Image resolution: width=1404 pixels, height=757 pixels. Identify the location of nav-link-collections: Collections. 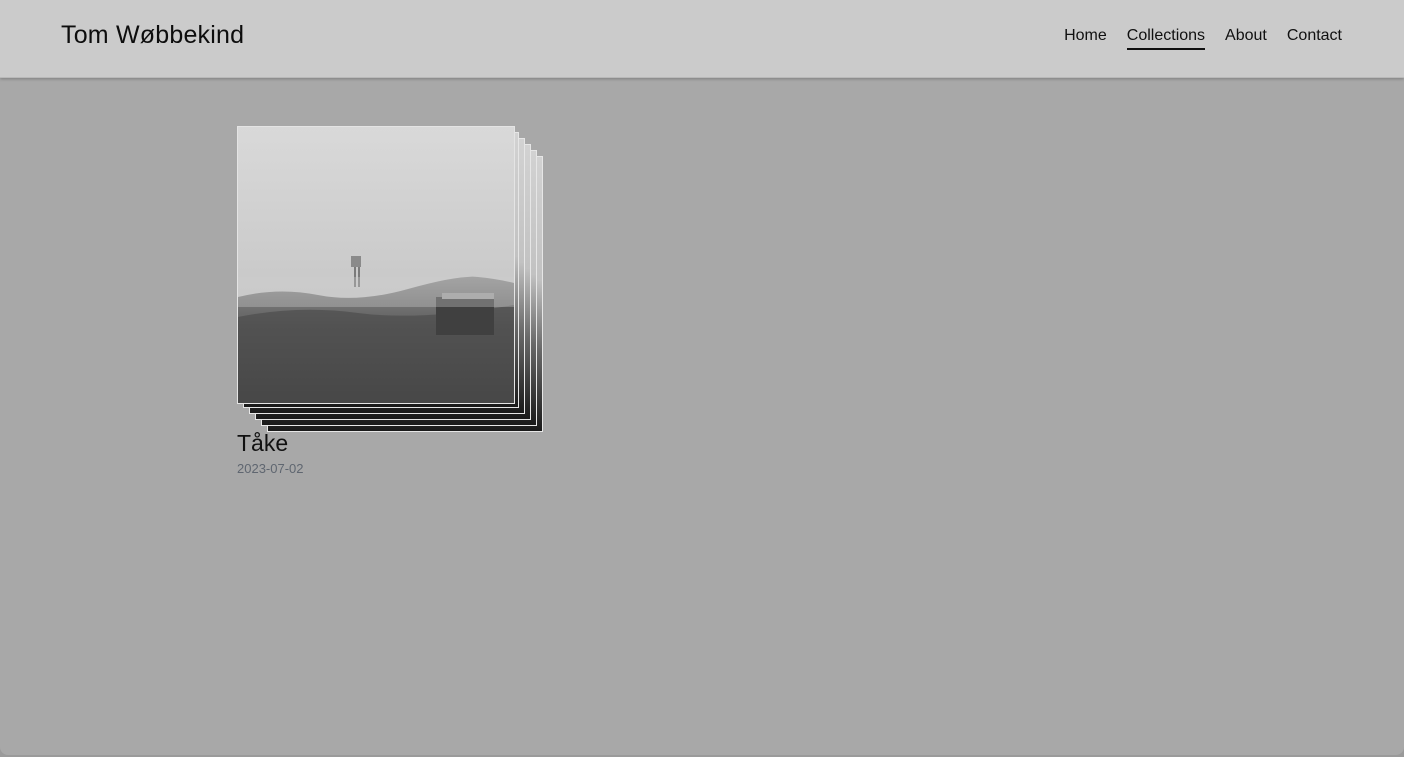
(1166, 38).